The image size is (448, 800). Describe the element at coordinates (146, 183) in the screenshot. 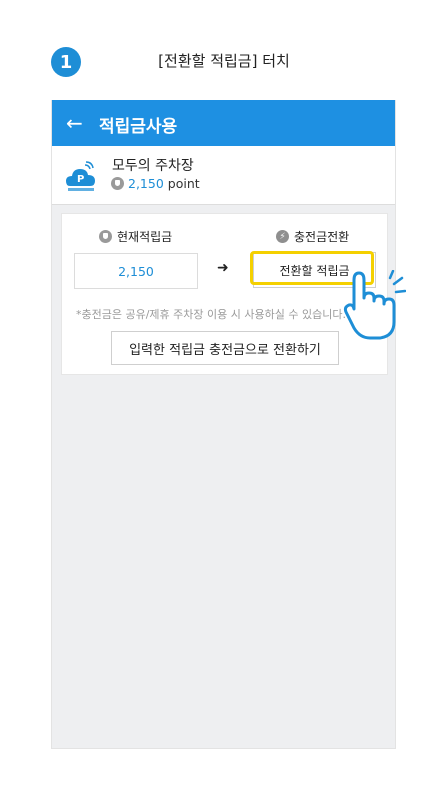

I see `point-value: 2,150` at that location.